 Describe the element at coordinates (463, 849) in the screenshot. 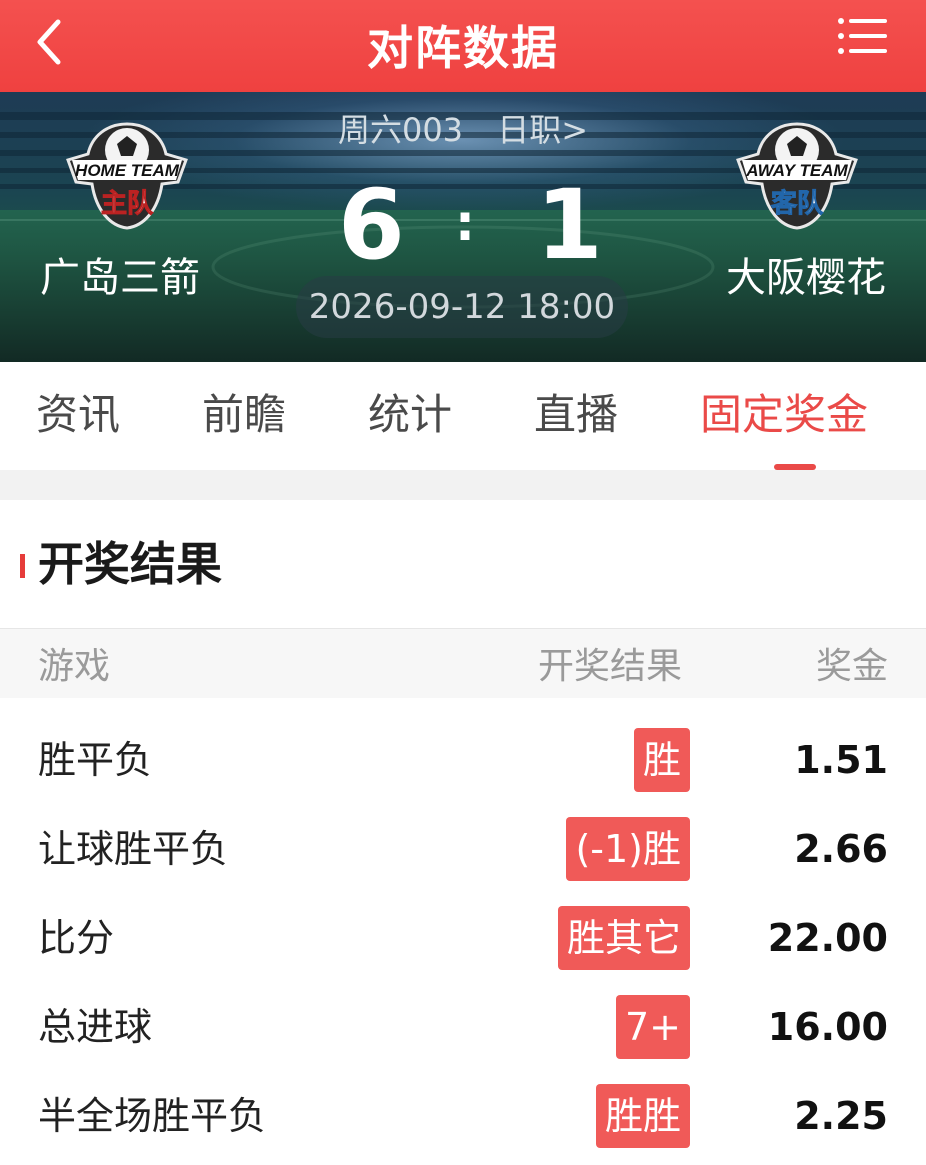

I see `table-row: 让球胜平负 (-1)胜 2.66` at that location.